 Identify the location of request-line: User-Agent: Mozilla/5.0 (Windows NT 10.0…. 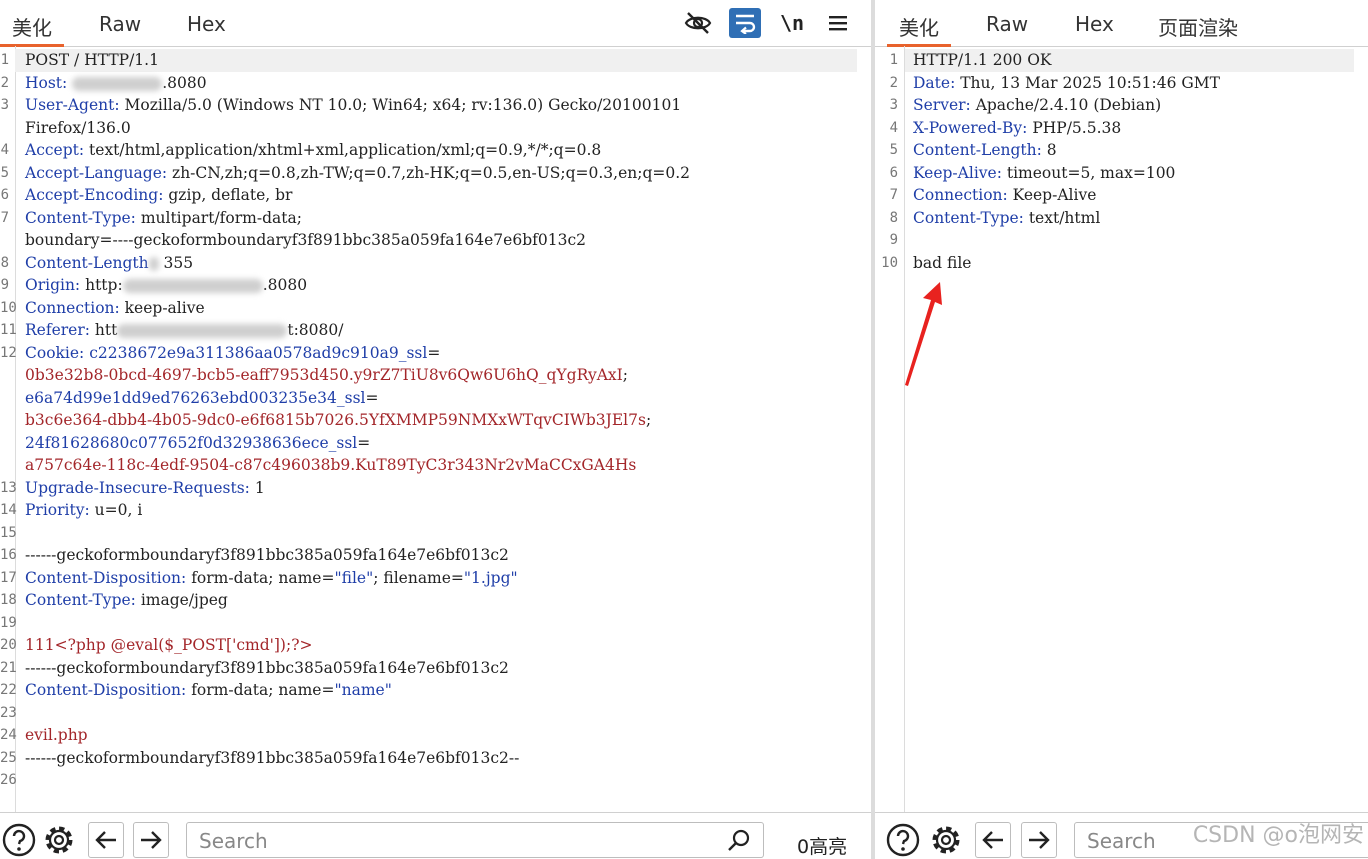
(436, 105).